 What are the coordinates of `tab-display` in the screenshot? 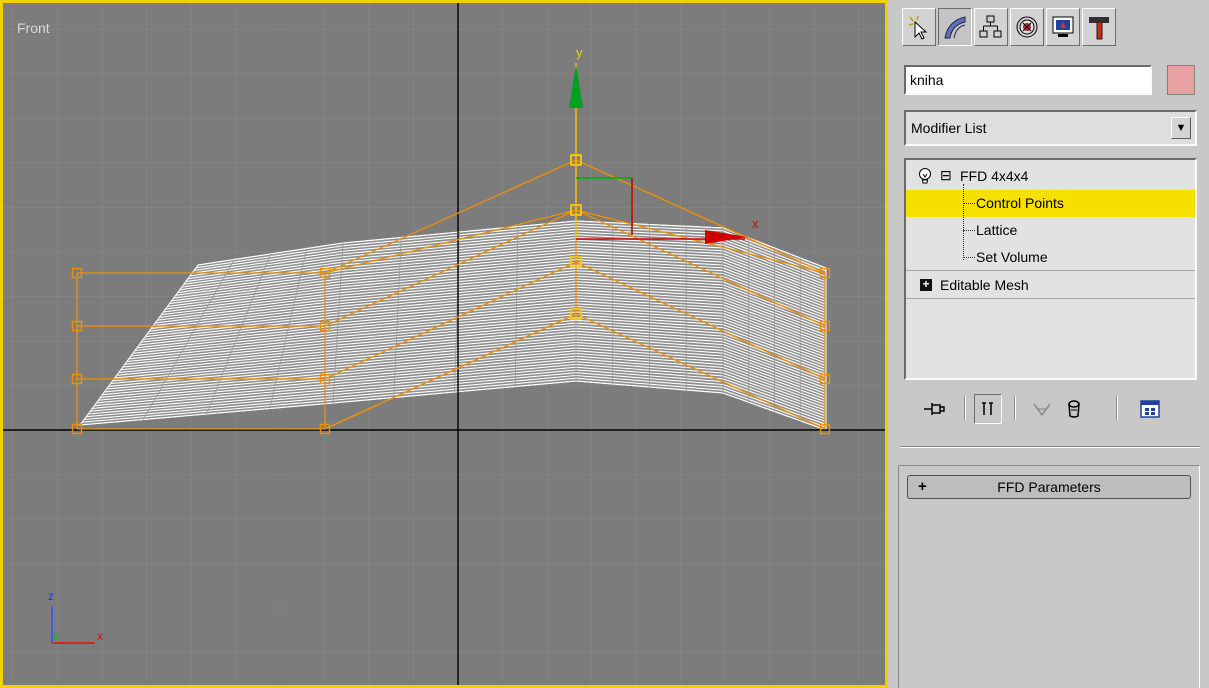 It's located at (1063, 27).